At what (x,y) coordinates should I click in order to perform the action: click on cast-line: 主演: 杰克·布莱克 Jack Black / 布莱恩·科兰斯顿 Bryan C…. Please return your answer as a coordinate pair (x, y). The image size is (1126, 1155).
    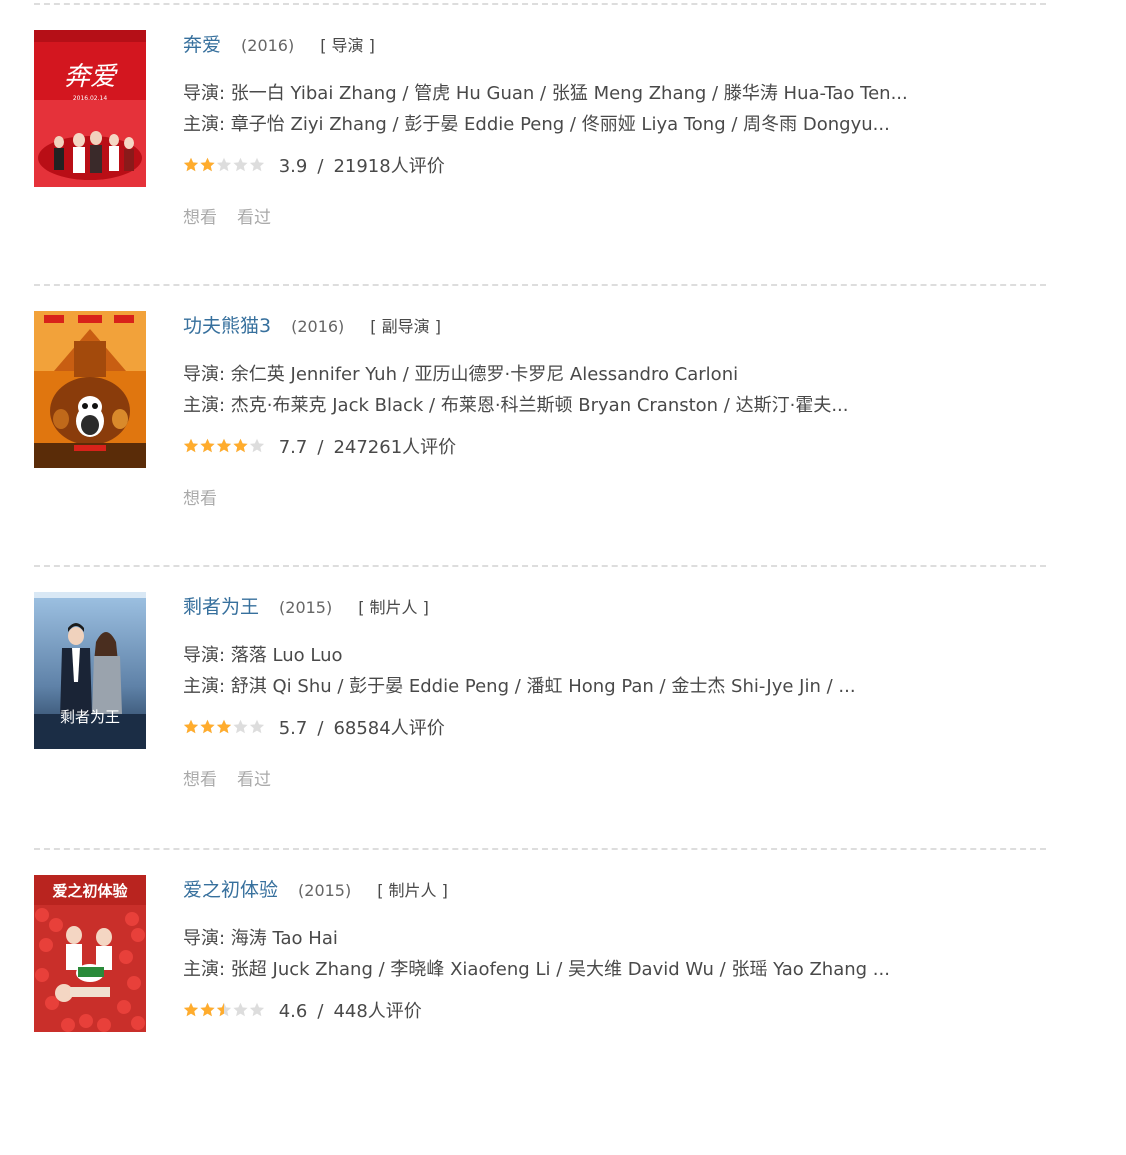
    Looking at the image, I should click on (516, 405).